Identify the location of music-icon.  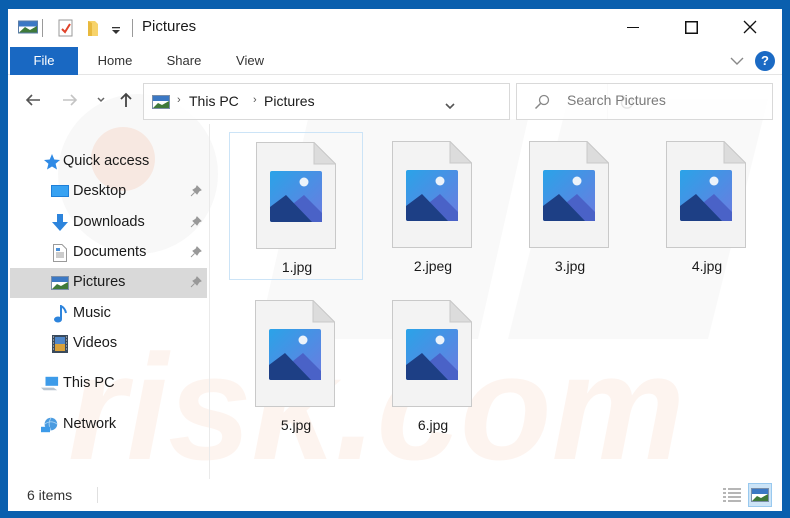
(60, 314).